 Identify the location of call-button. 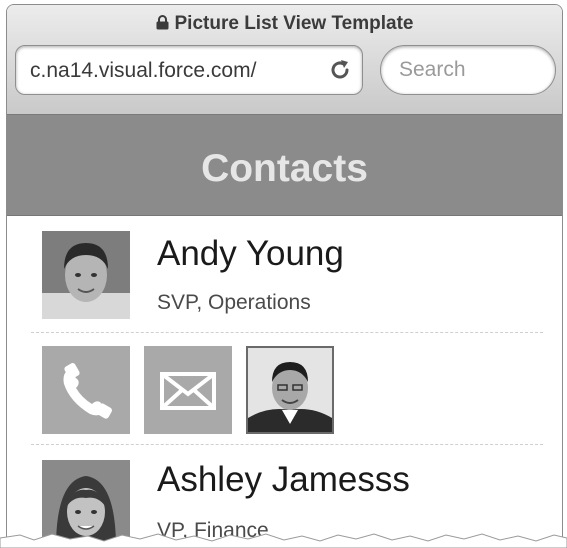
(86, 390).